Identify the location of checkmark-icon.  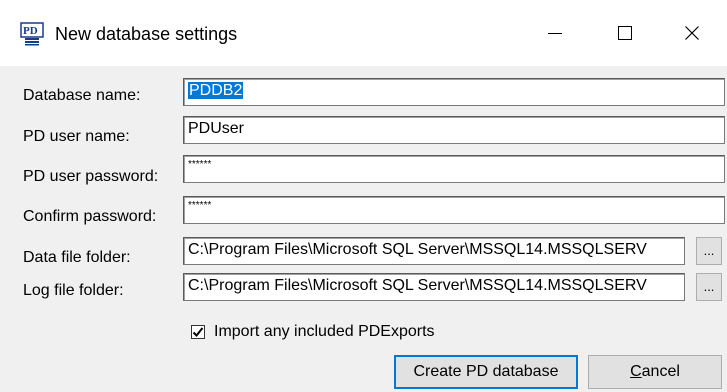
(198, 332).